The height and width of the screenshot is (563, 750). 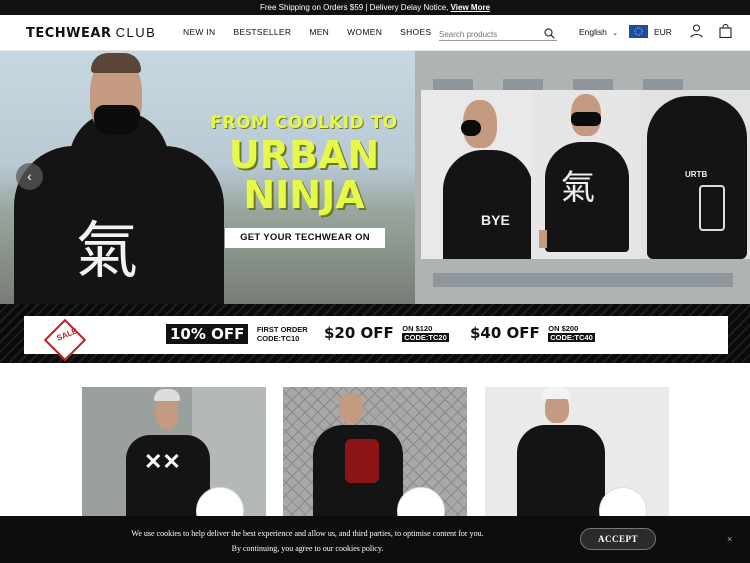 What do you see at coordinates (470, 7) in the screenshot?
I see `view-more-link: View More` at bounding box center [470, 7].